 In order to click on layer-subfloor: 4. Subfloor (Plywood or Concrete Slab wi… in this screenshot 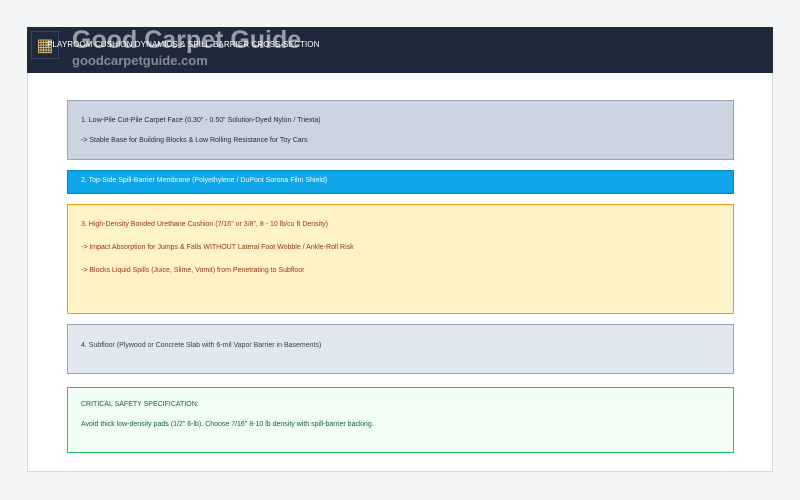, I will do `click(400, 349)`.